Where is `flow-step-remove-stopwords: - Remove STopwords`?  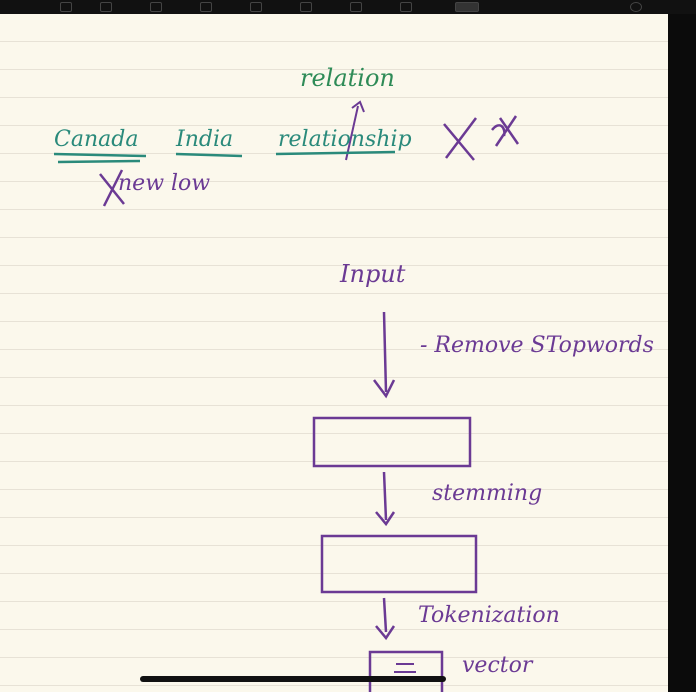
flow-step-remove-stopwords: - Remove STopwords is located at coordinates (537, 345).